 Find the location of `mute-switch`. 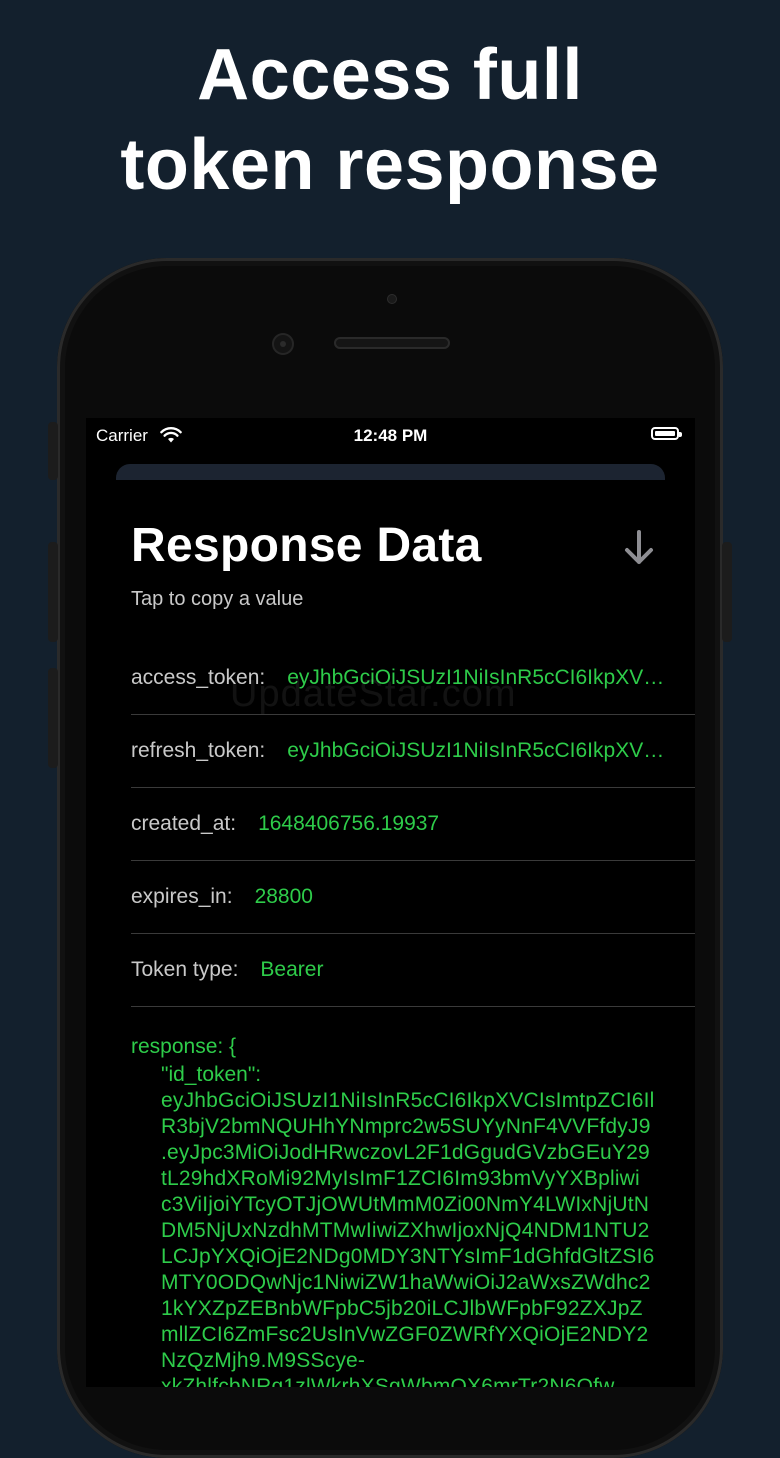

mute-switch is located at coordinates (53, 451).